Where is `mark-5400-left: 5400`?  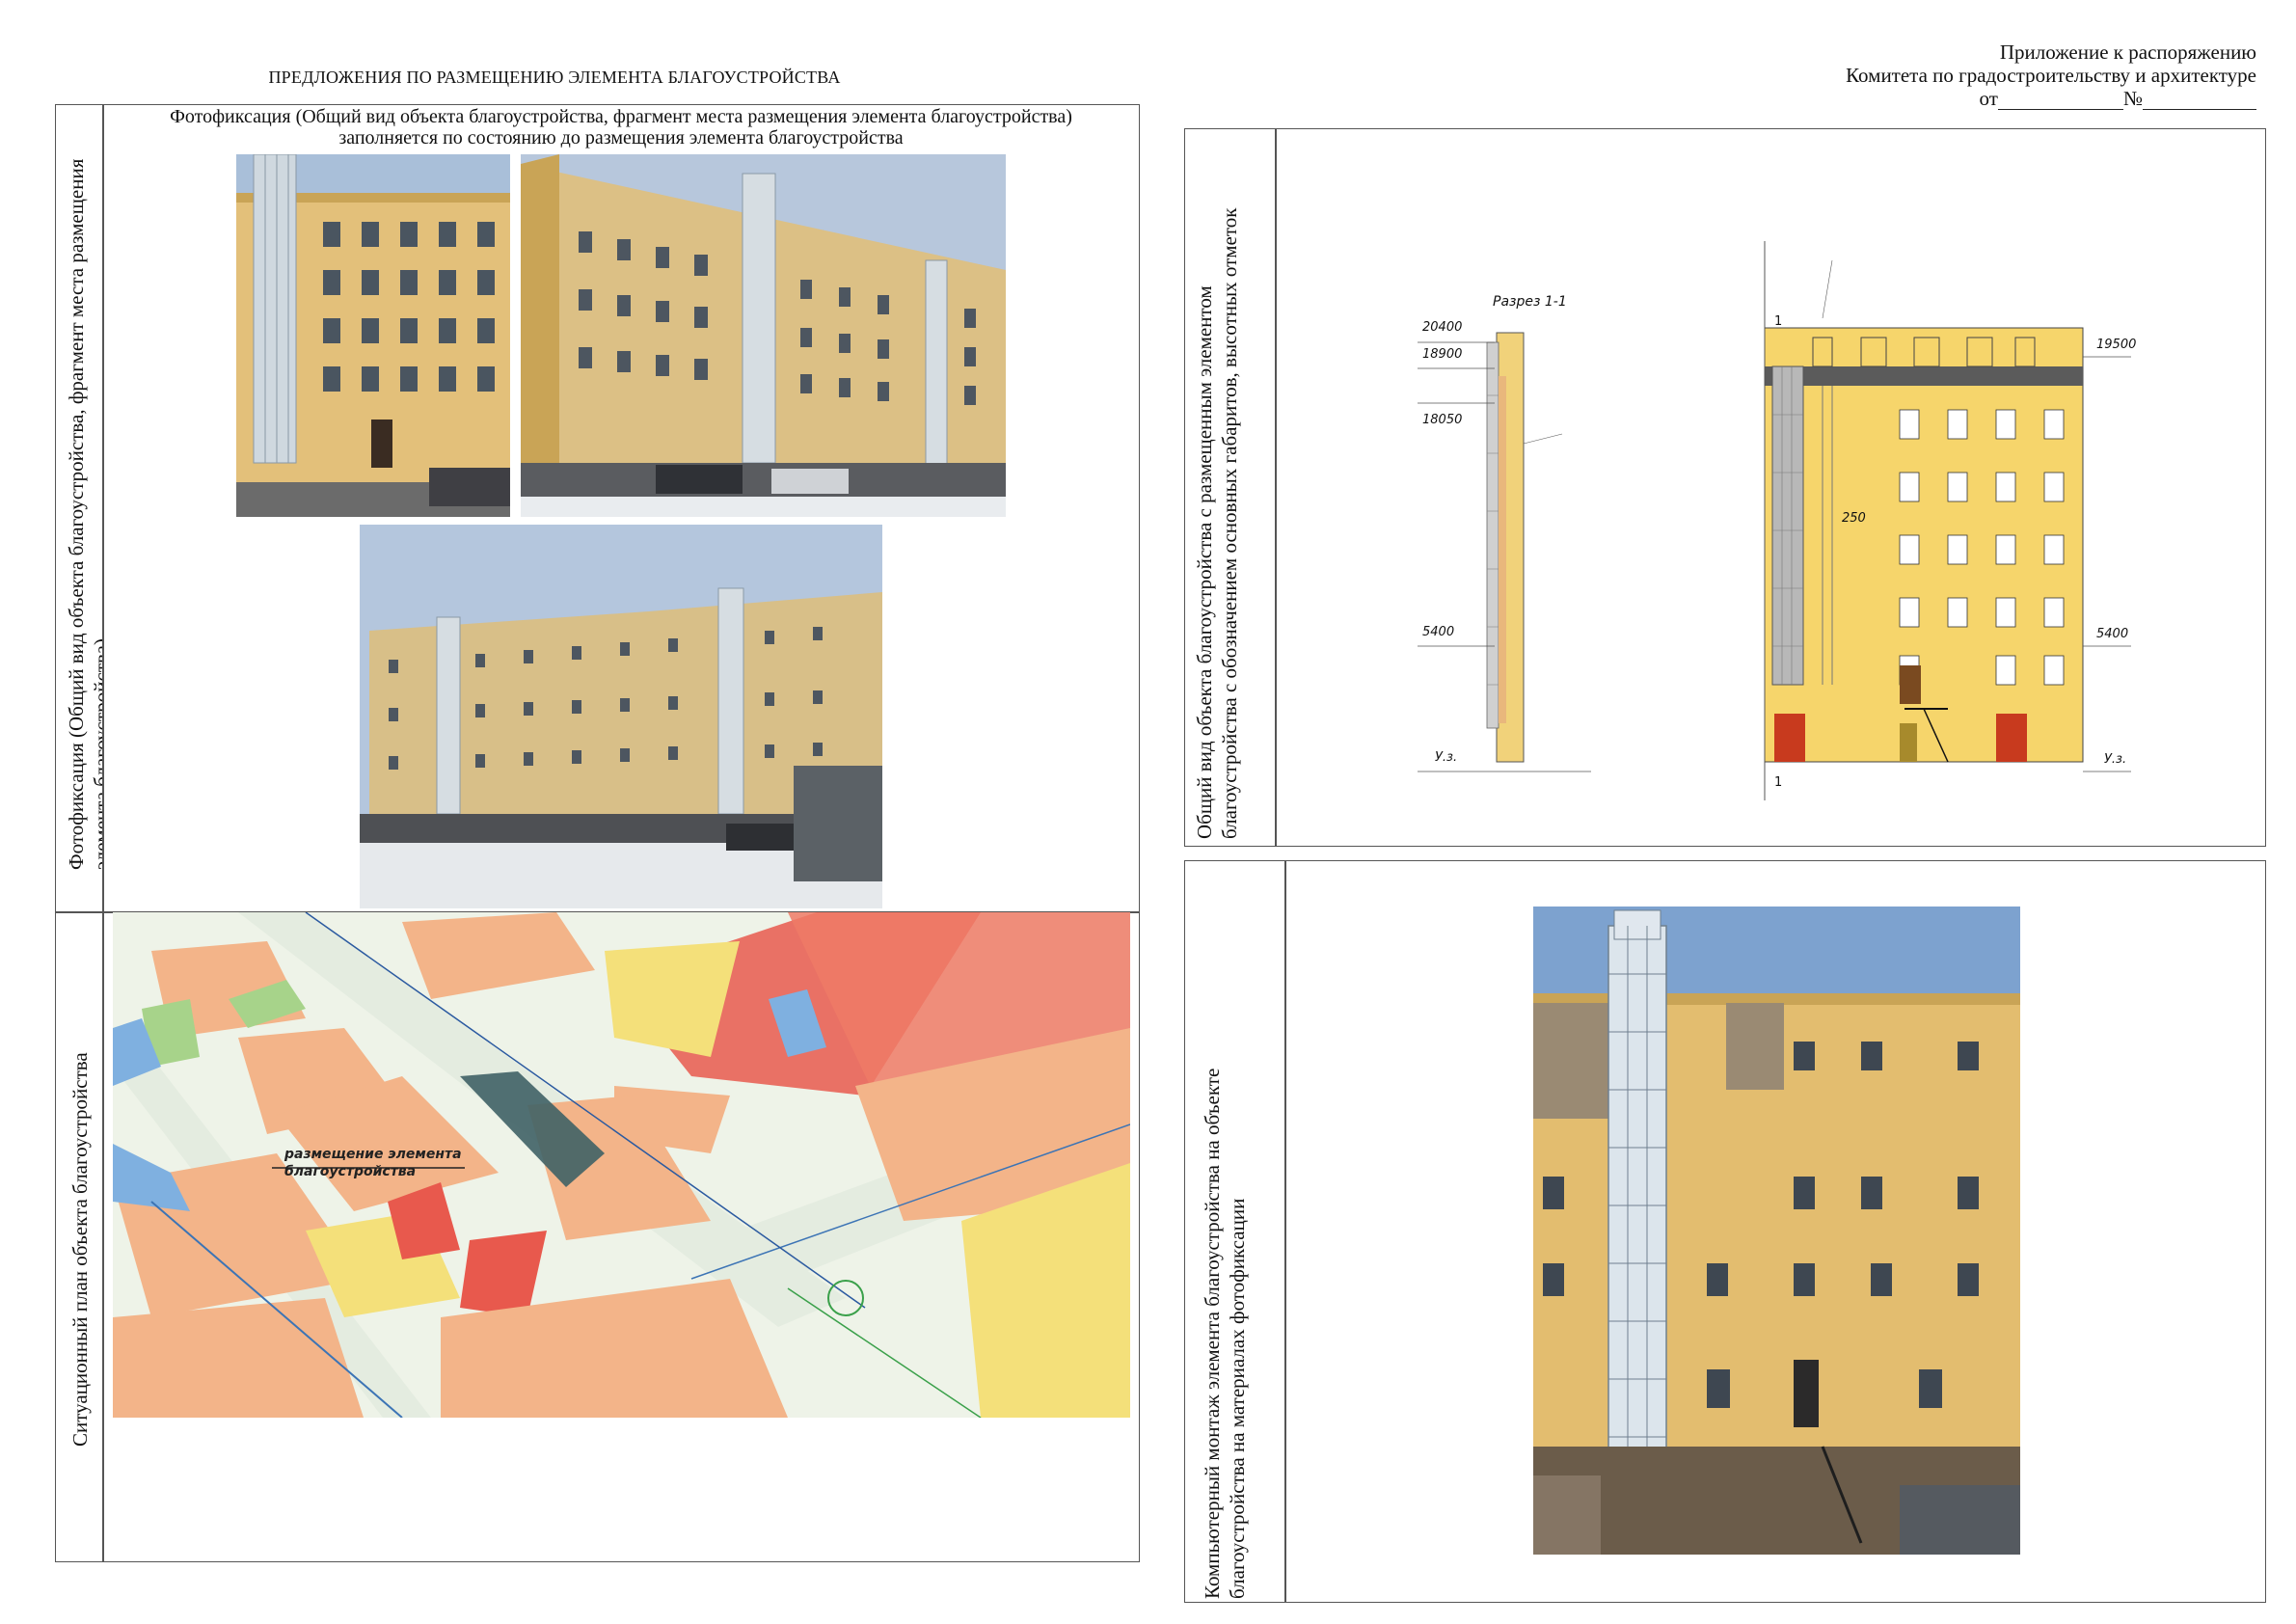 mark-5400-left: 5400 is located at coordinates (1438, 632).